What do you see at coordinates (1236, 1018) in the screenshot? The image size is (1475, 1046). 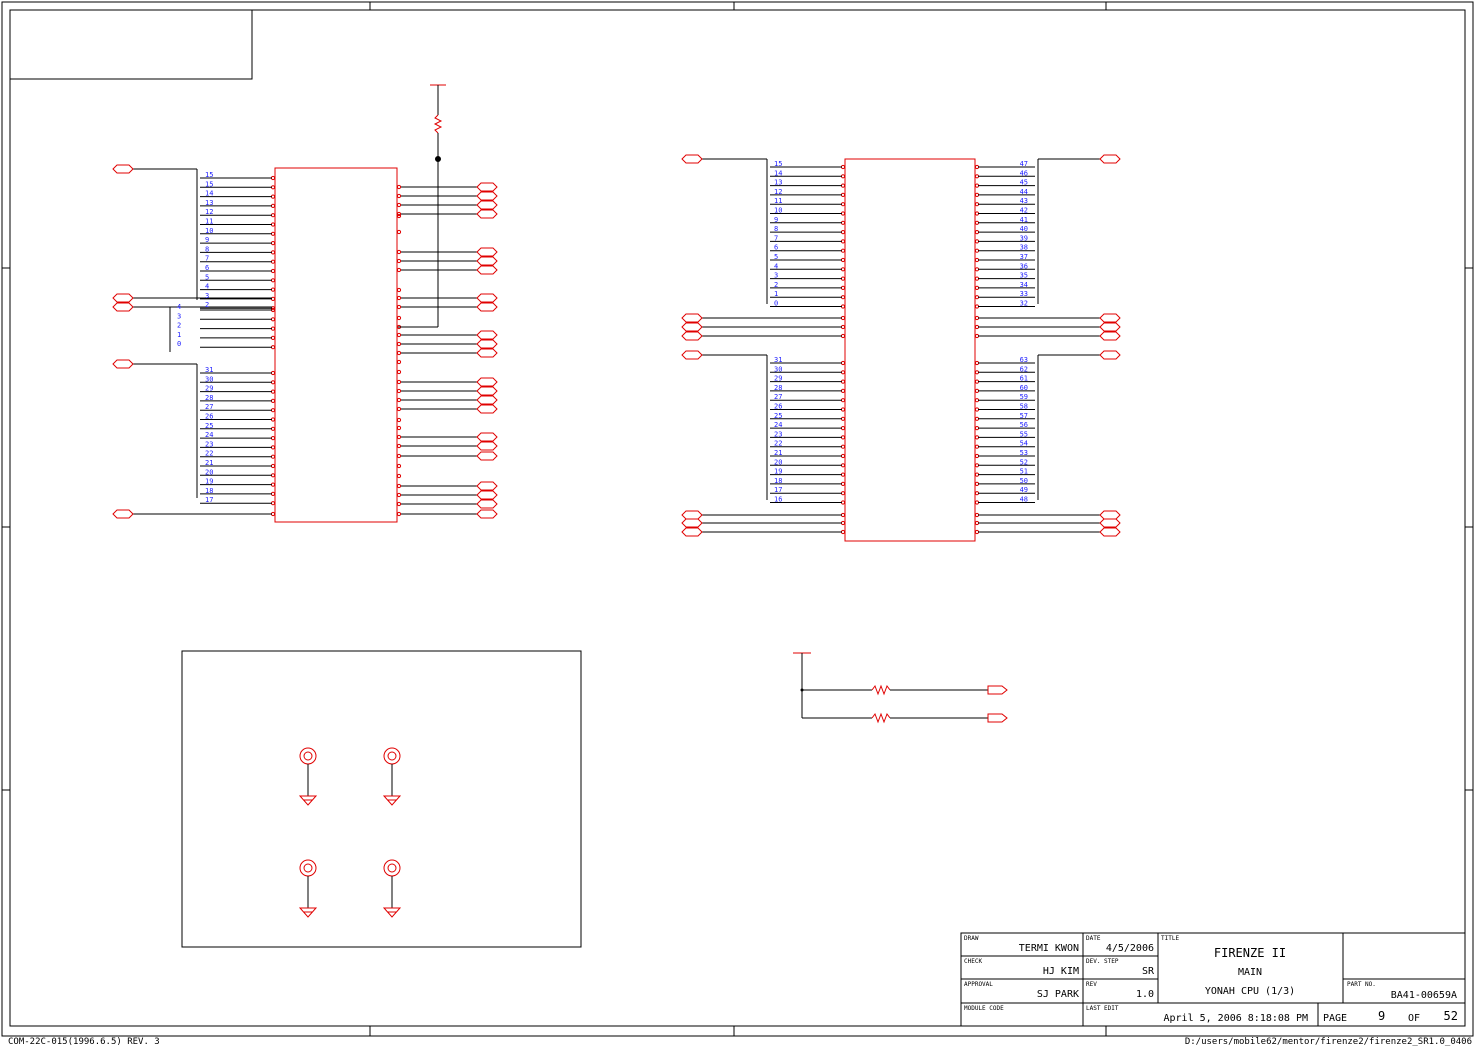 I see `last-edit-value: April 5, 2006 8:18:08 PM` at bounding box center [1236, 1018].